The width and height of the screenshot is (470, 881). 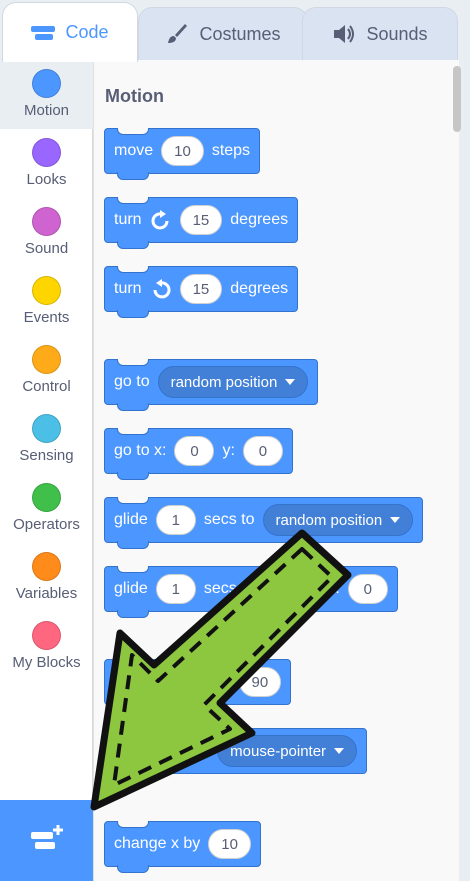 I want to click on block-text: secs to, so click(x=229, y=519).